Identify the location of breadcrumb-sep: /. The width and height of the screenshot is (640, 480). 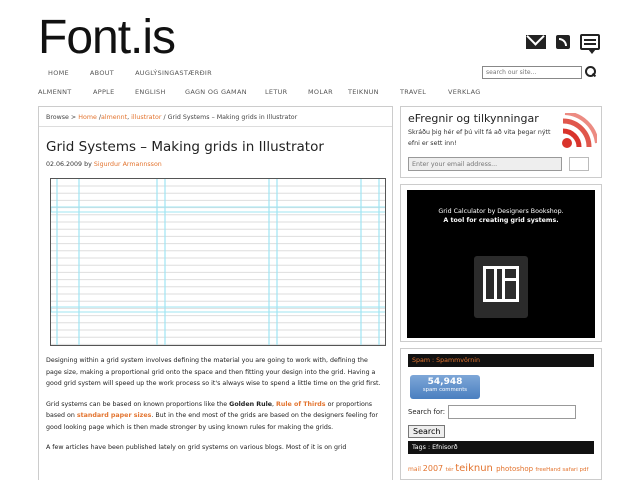
(164, 117).